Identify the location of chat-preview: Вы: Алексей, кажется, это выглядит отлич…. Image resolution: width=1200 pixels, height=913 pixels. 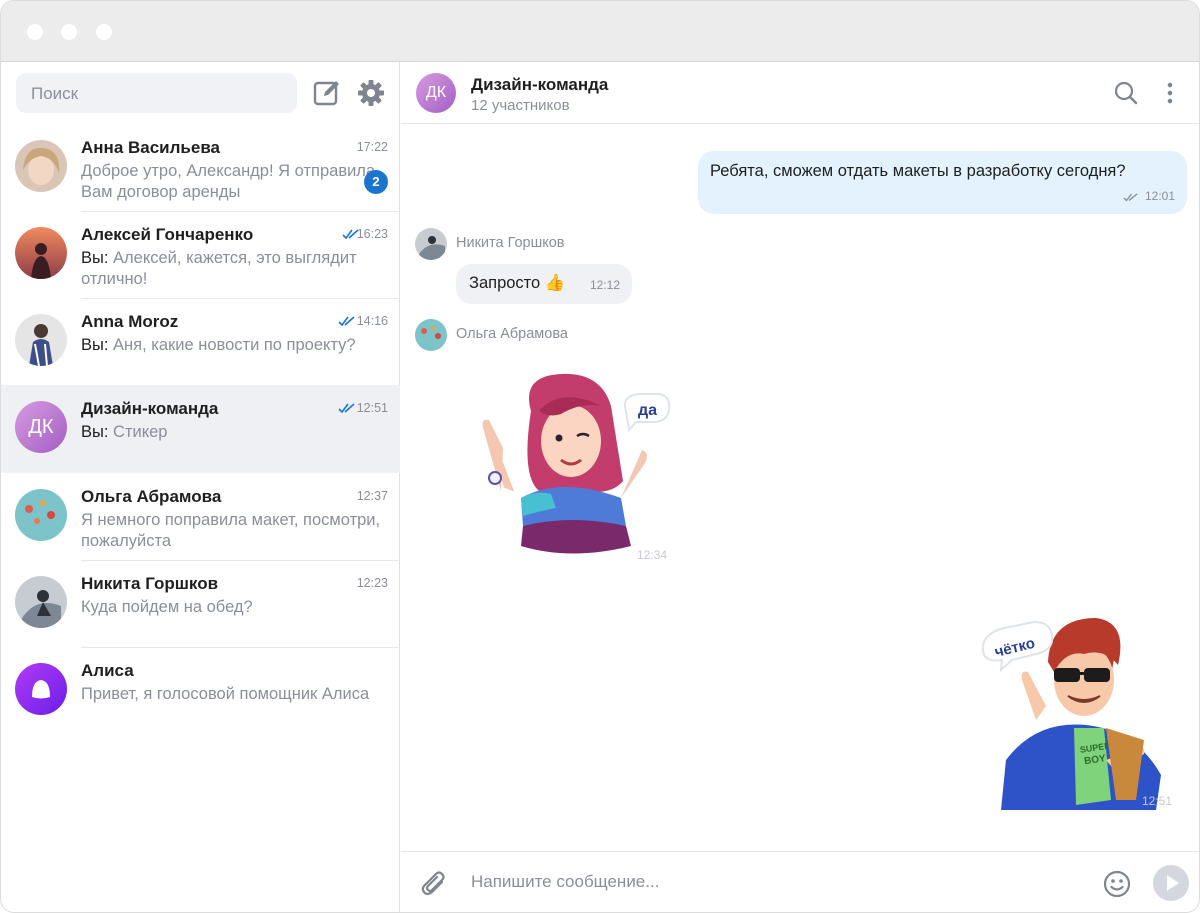
(231, 269).